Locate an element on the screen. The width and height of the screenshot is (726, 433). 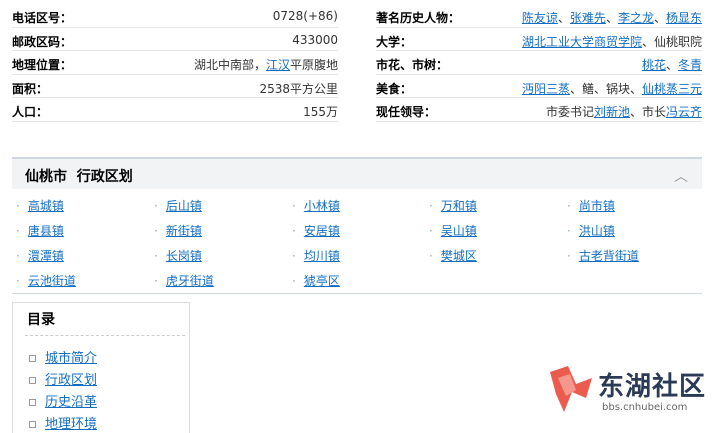
info-row-famous-people: 著名历史人物： 陈友谅、张难先、李之龙、杨显东 is located at coordinates (539, 16).